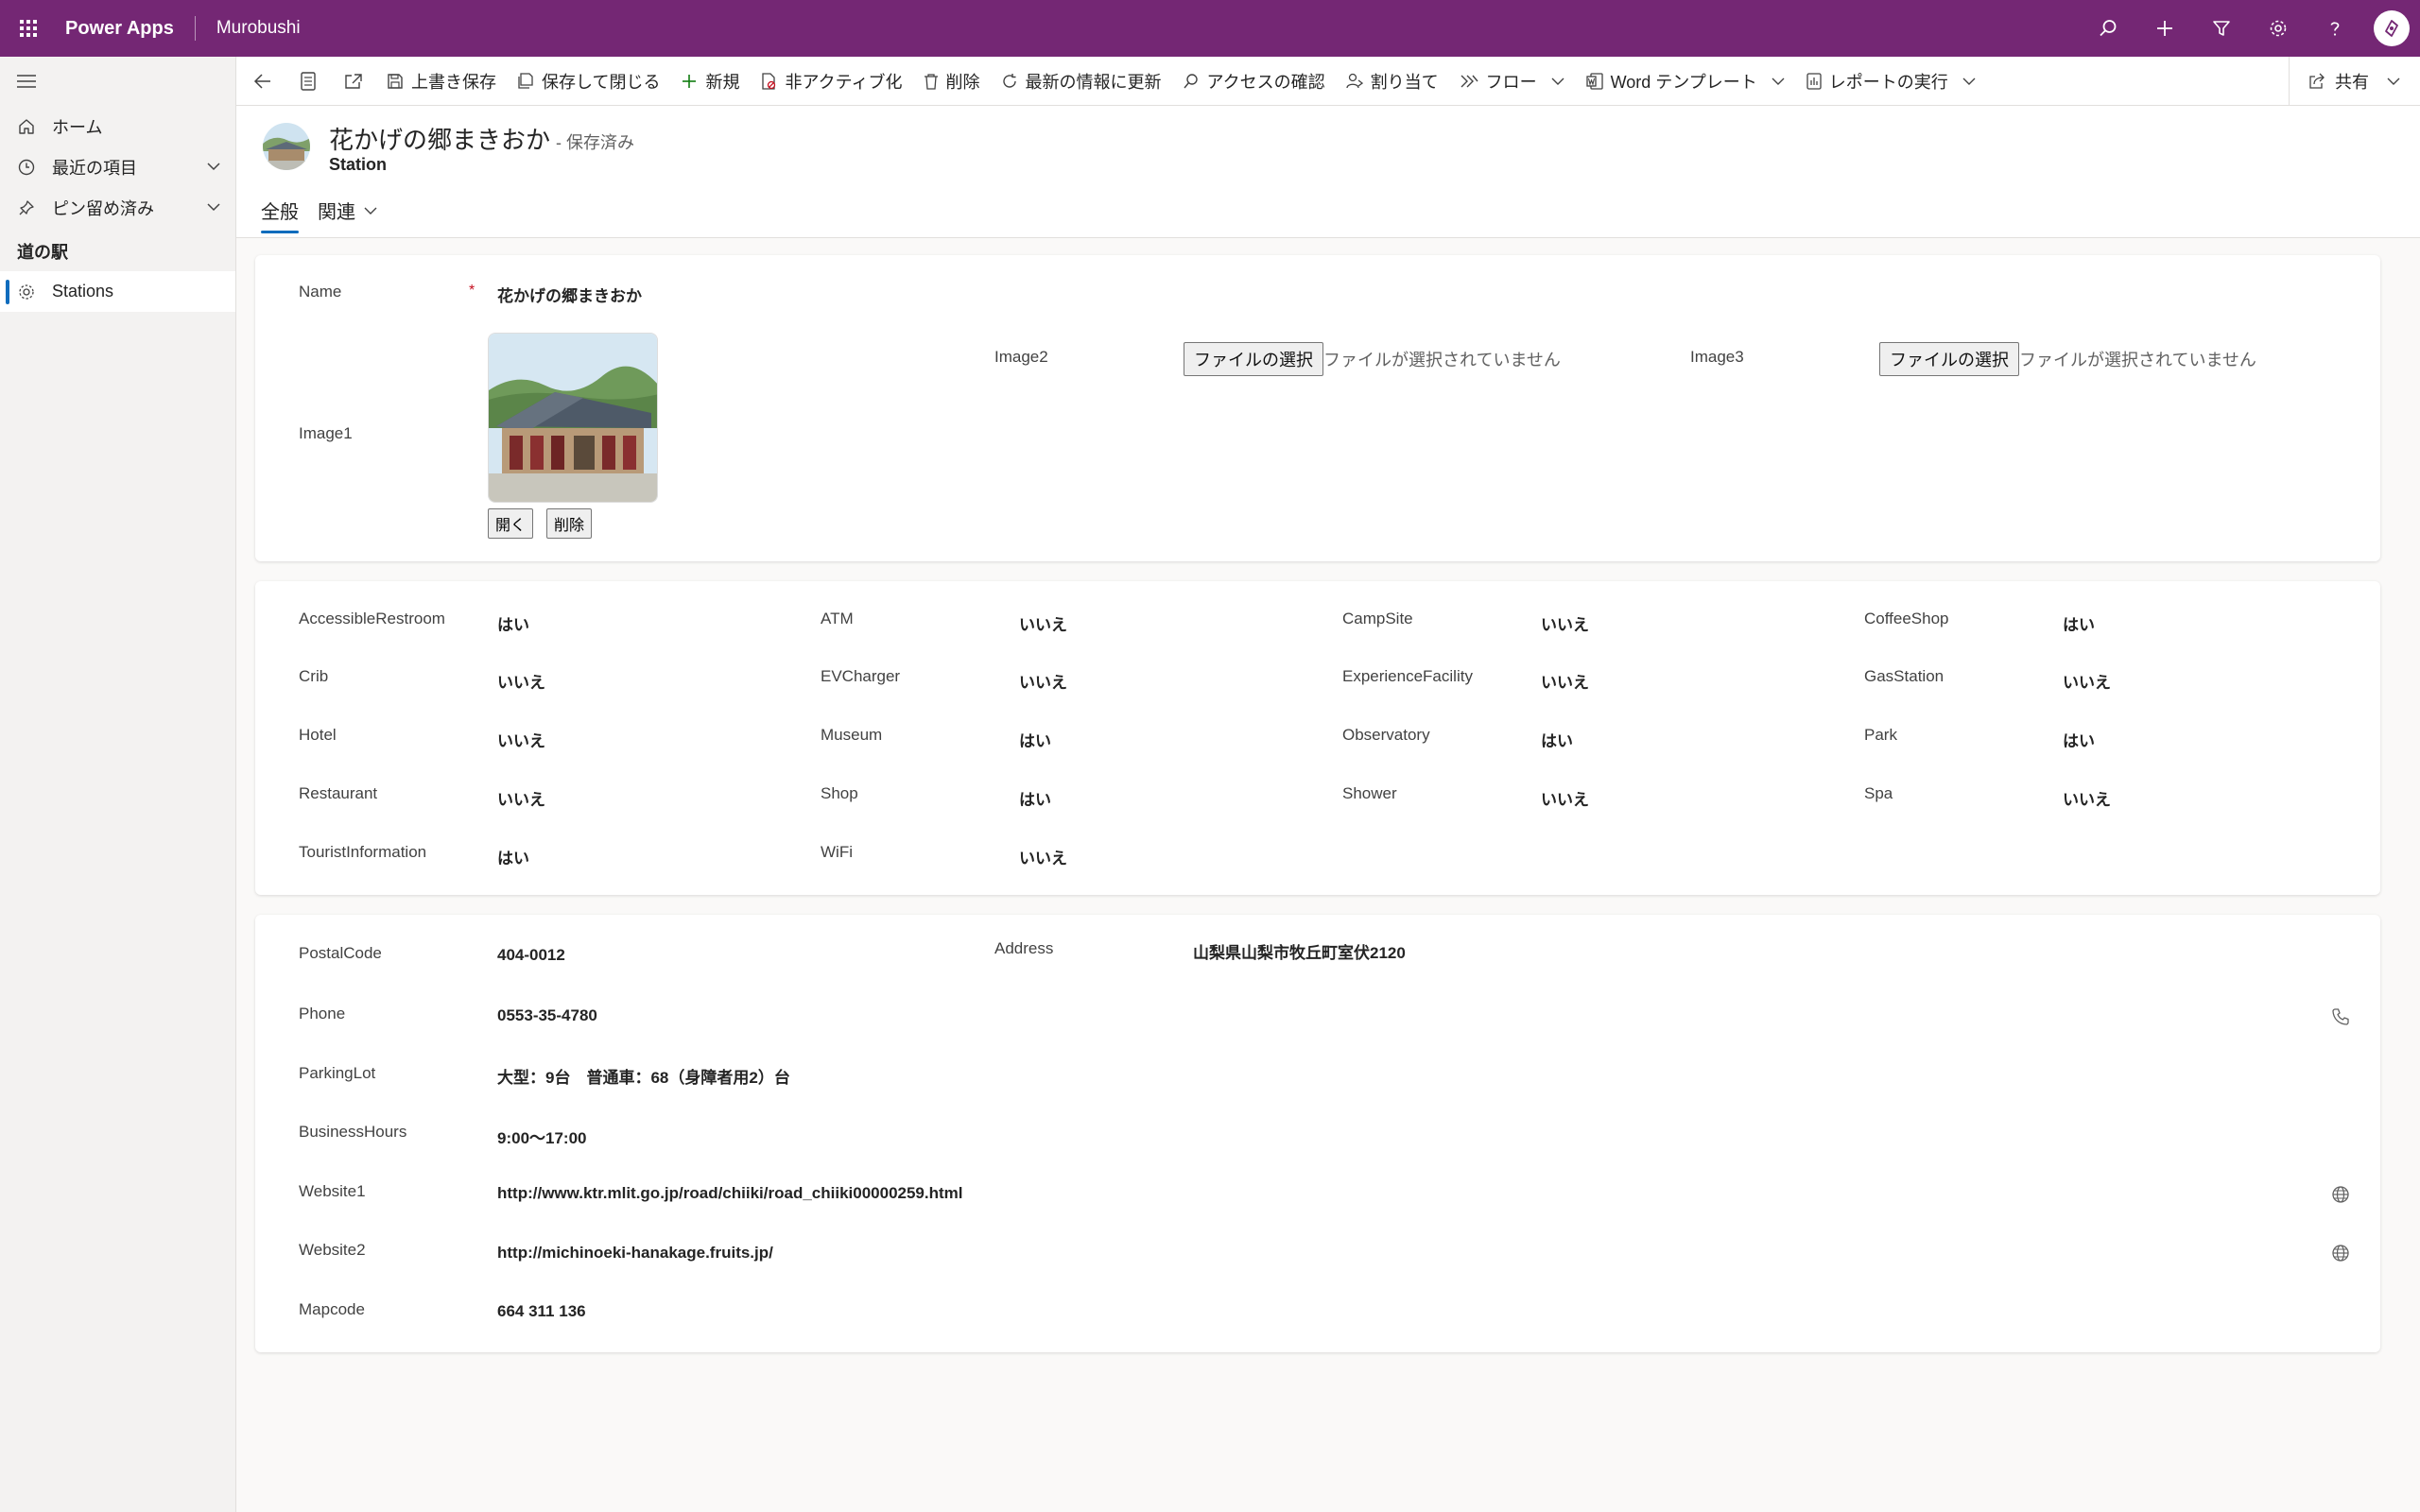 The image size is (2420, 1512). I want to click on open-new-window-icon, so click(353, 81).